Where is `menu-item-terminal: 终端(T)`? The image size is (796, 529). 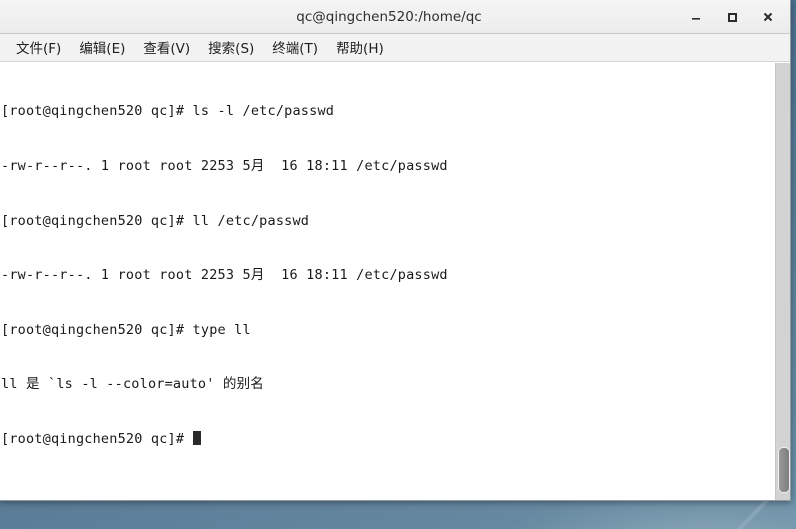 menu-item-terminal: 终端(T) is located at coordinates (295, 47).